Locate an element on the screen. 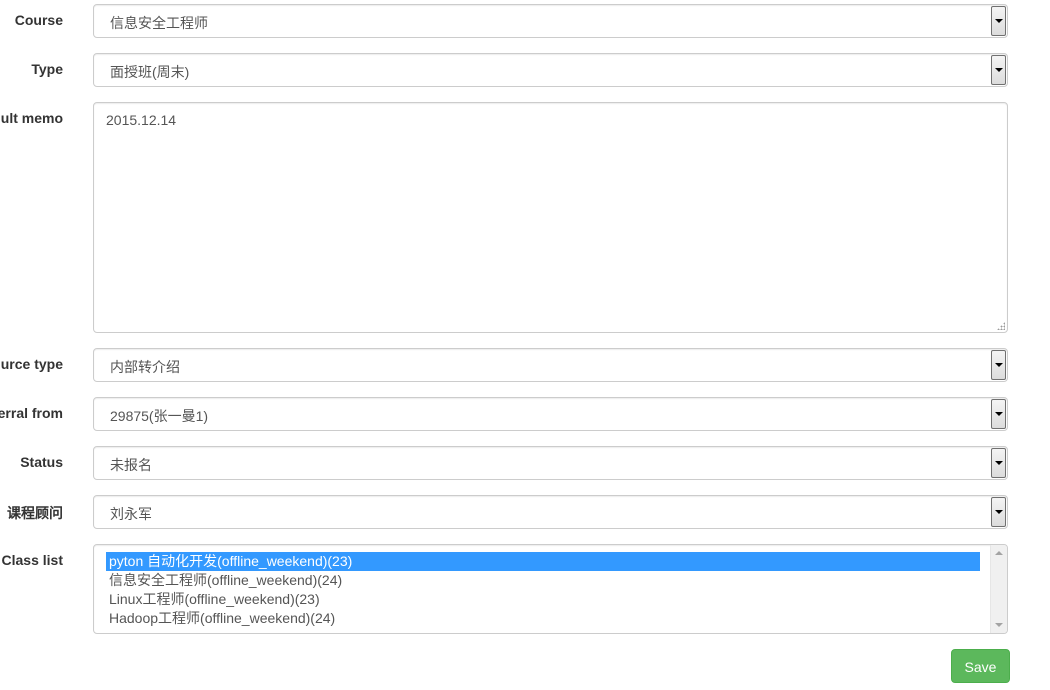 Image resolution: width=1050 pixels, height=690 pixels. consultant-dropdown-button is located at coordinates (998, 512).